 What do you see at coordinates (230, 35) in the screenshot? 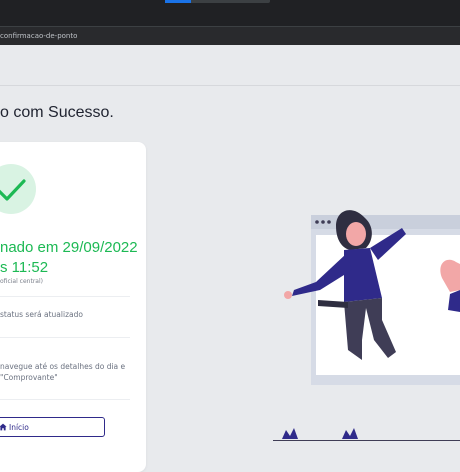
I see `browser-address-bar: confirmacao-de-ponto` at bounding box center [230, 35].